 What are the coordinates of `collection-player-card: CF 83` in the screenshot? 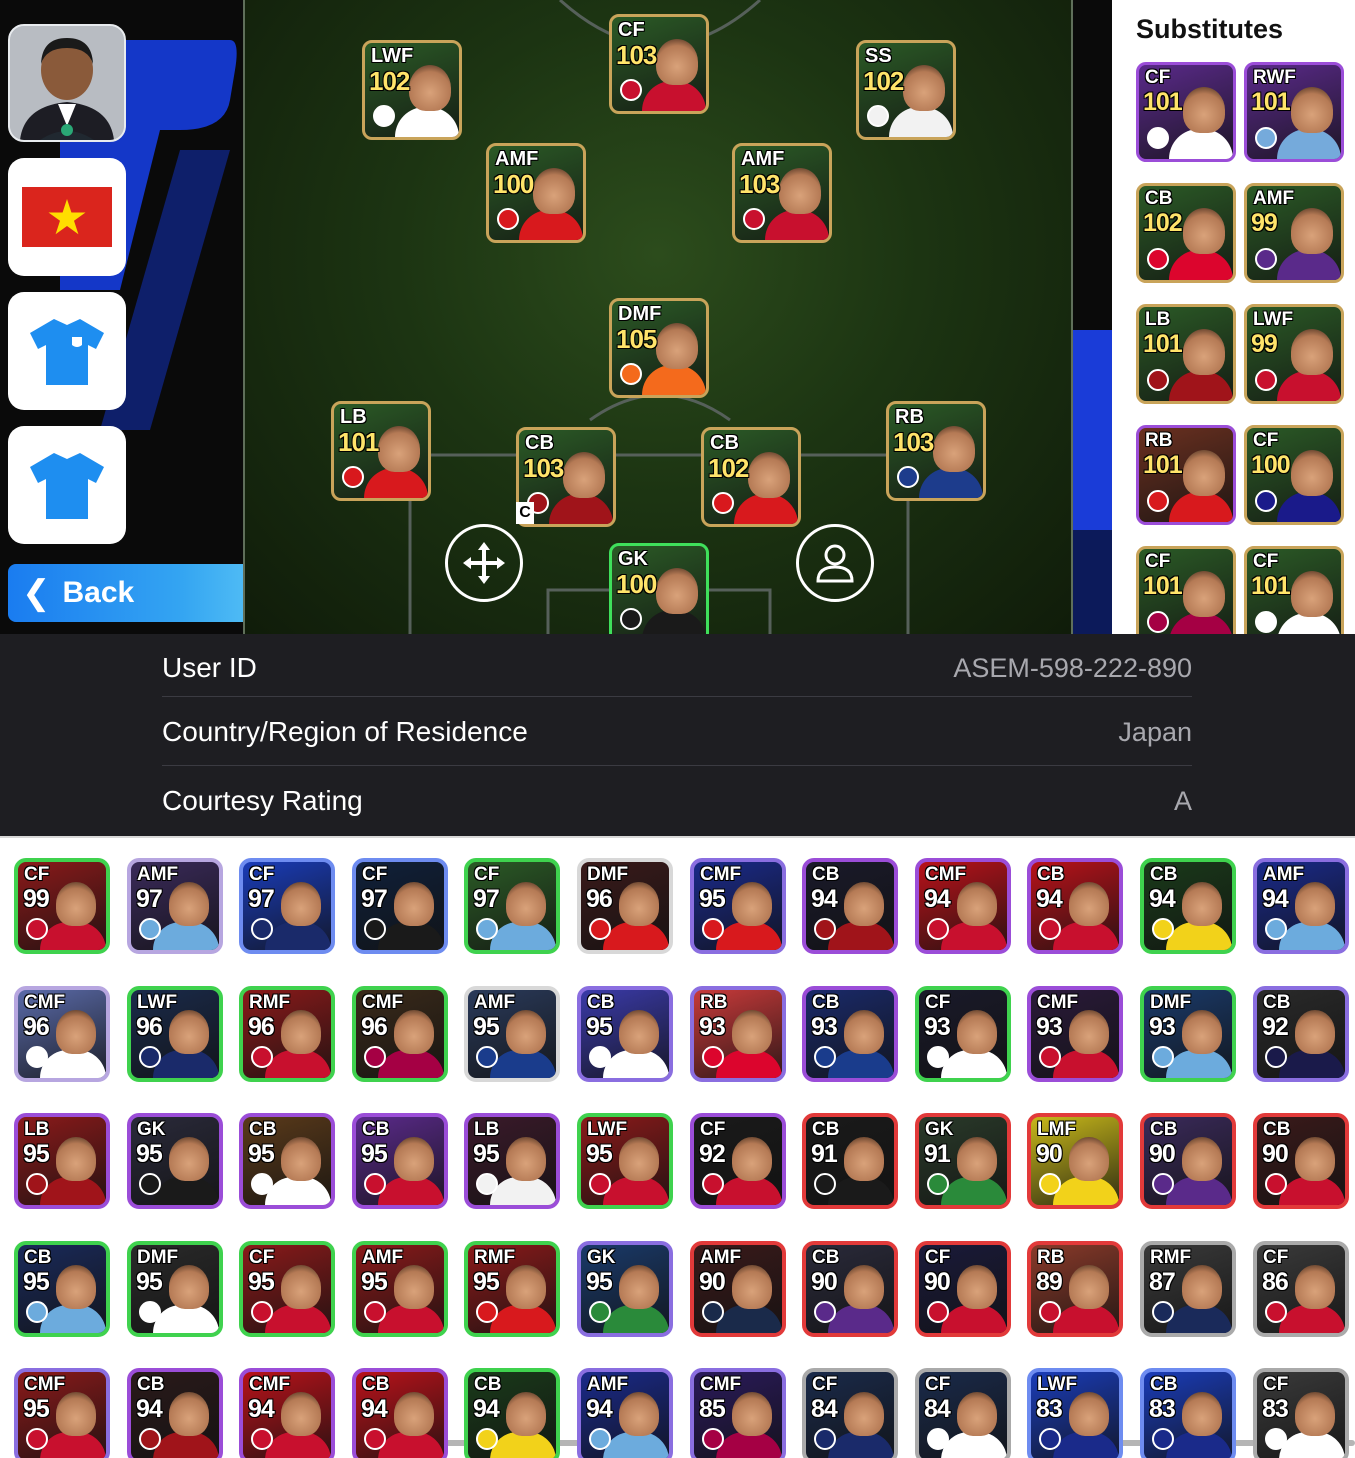 It's located at (1301, 1413).